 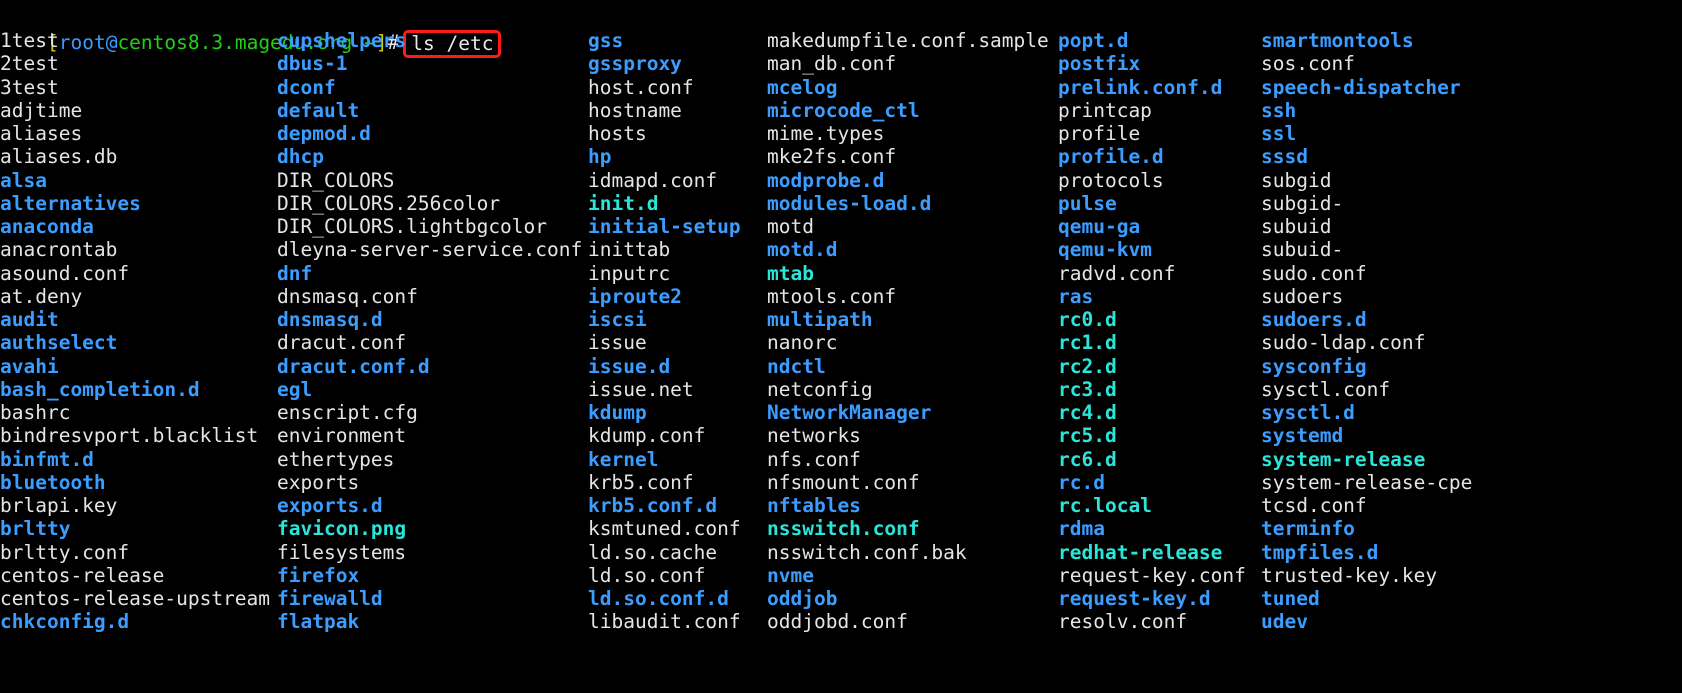 I want to click on ls-entry: nsswitch.conf, so click(x=908, y=528).